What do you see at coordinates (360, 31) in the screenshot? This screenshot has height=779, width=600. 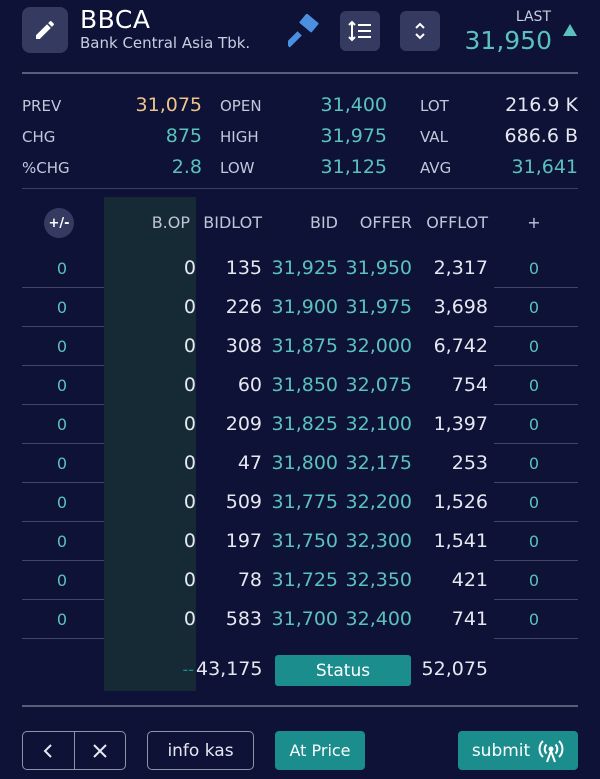 I see `sort-button` at bounding box center [360, 31].